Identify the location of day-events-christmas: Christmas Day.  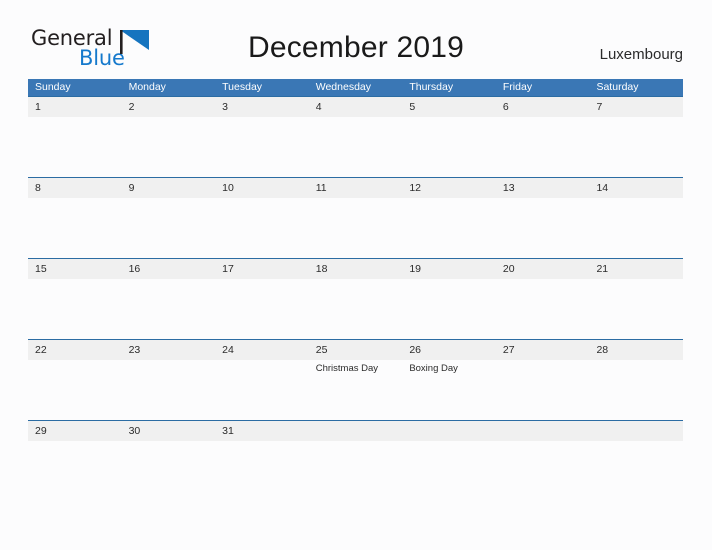
(356, 389).